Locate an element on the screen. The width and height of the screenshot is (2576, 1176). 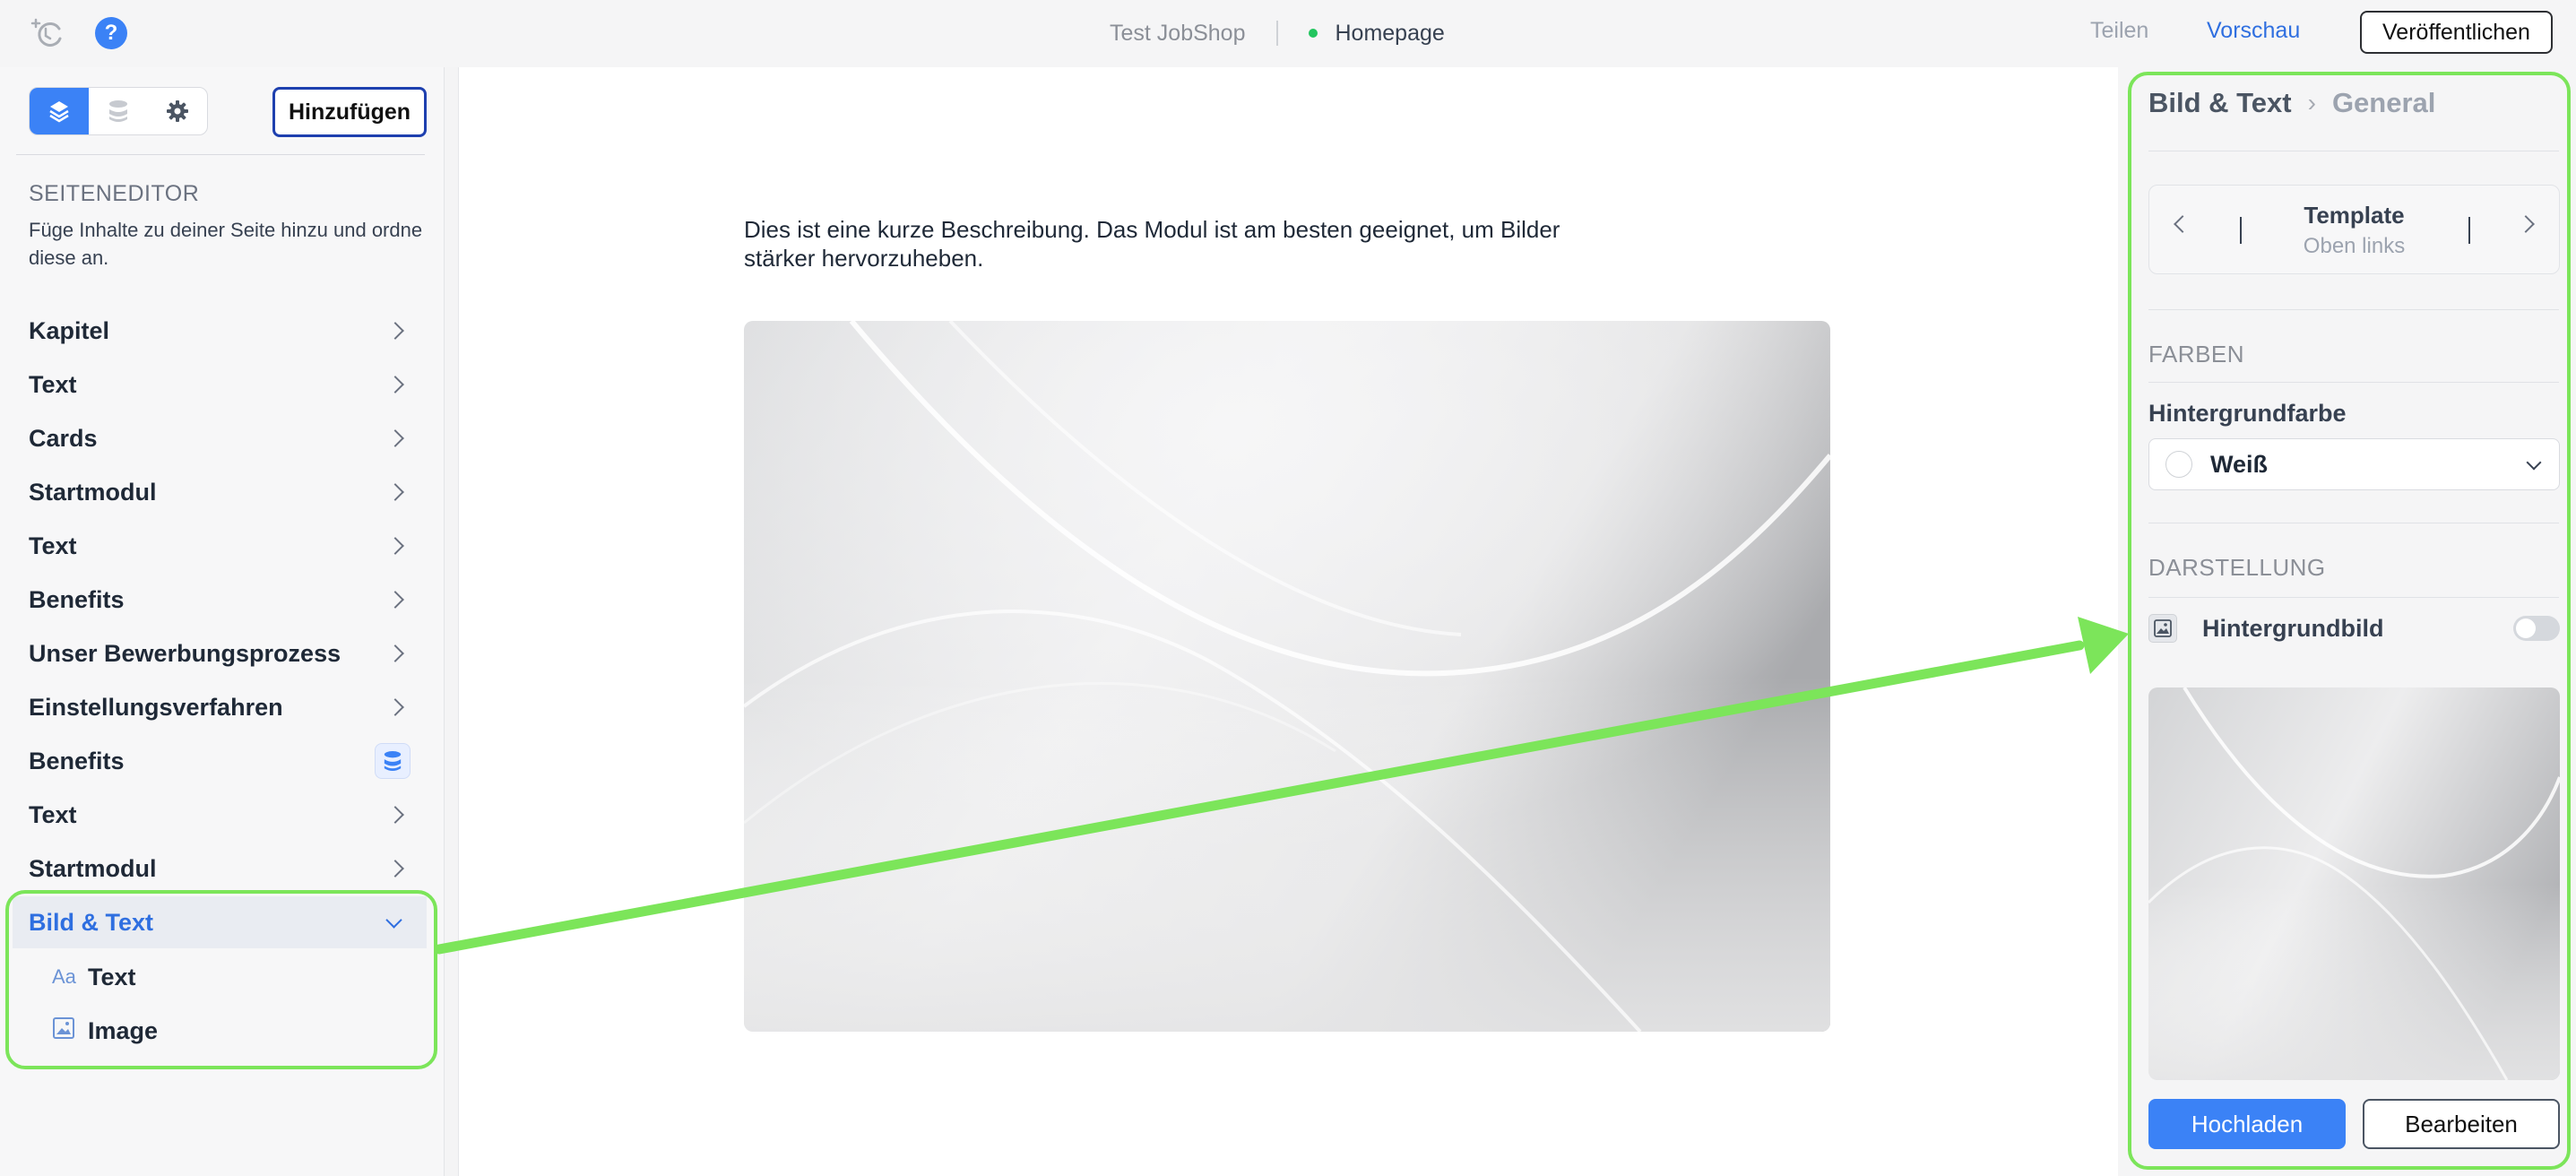
sidebar-item-einstellungsverfahren: Einstellungsverfahren is located at coordinates (220, 707).